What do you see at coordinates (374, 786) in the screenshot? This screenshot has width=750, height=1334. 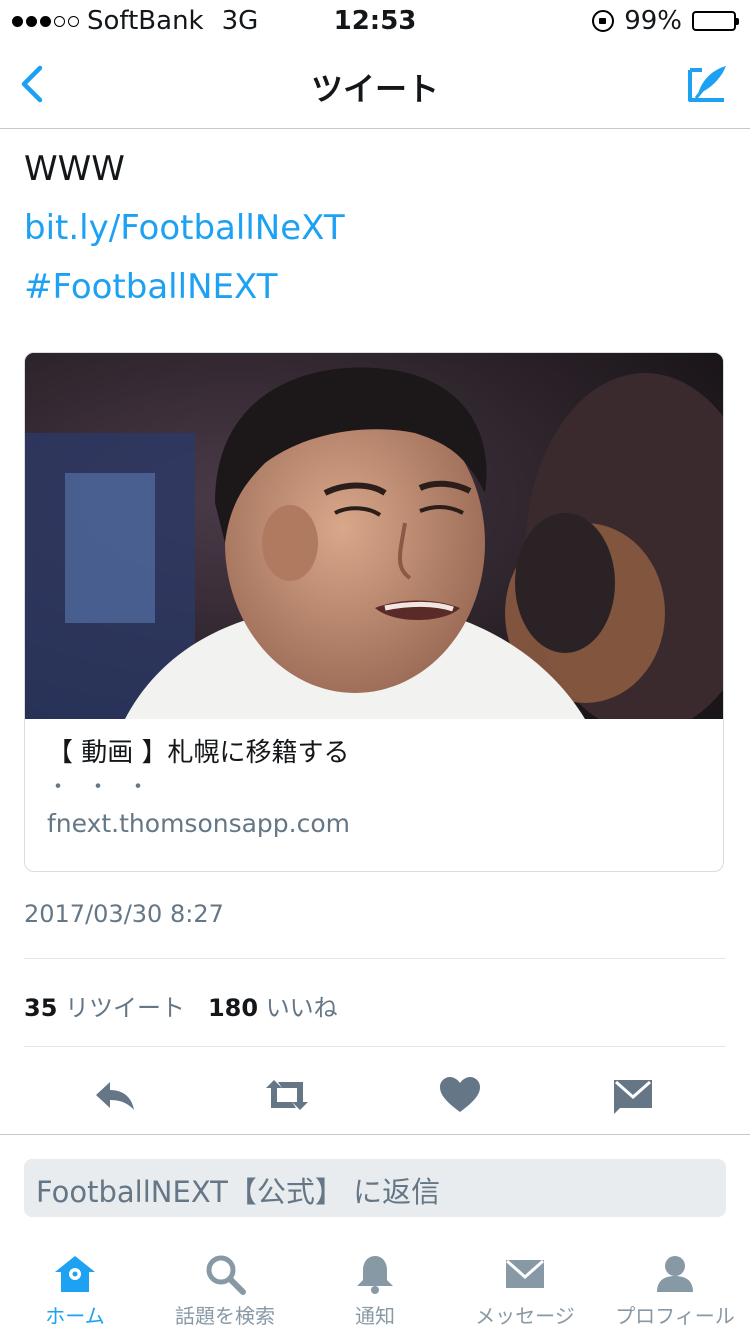 I see `card-info: 【 動画 】札幌に移籍する ・・・ fnext.thomsonsapp.com` at bounding box center [374, 786].